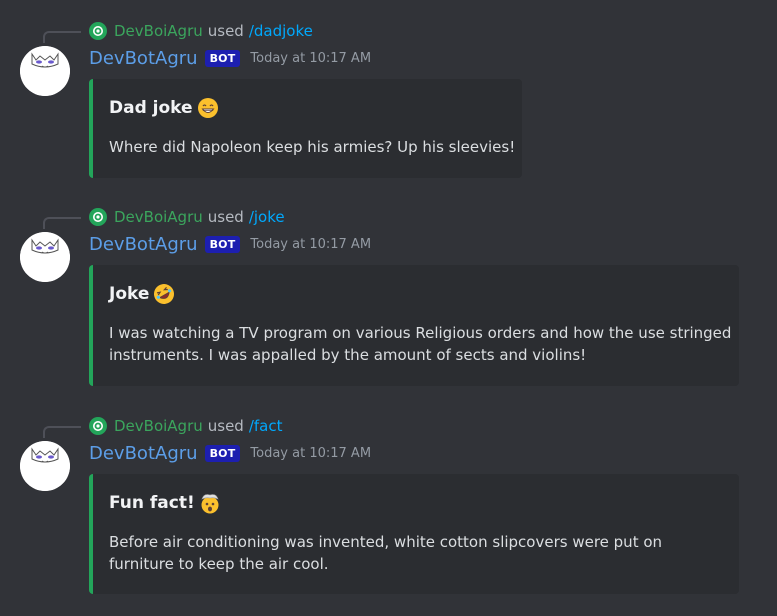  What do you see at coordinates (267, 217) in the screenshot?
I see `command-name: /joke` at bounding box center [267, 217].